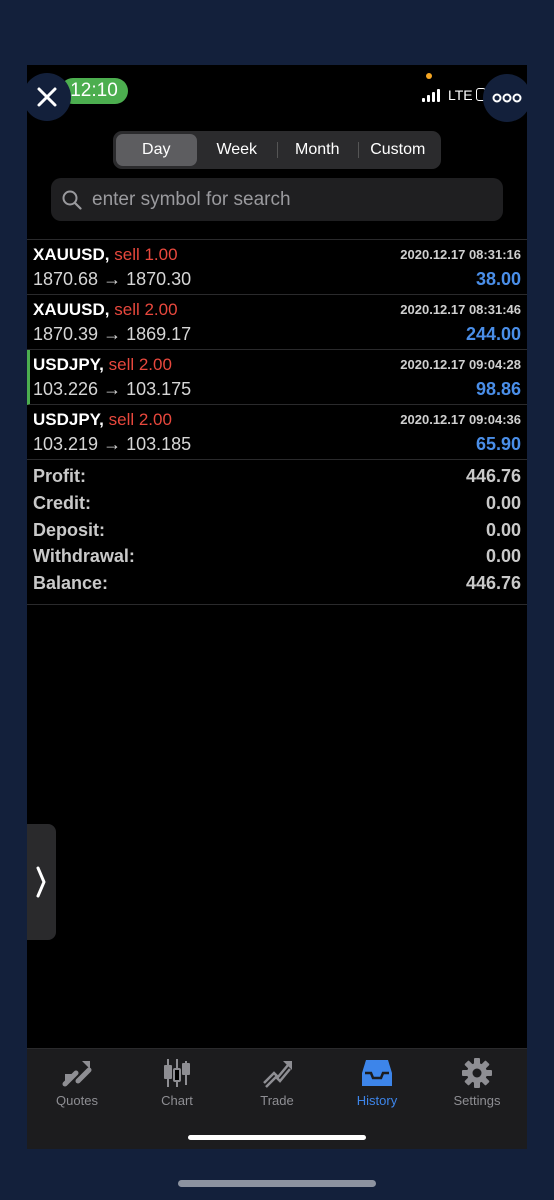 The image size is (554, 1200). Describe the element at coordinates (317, 150) in the screenshot. I see `tab-month: Month` at that location.